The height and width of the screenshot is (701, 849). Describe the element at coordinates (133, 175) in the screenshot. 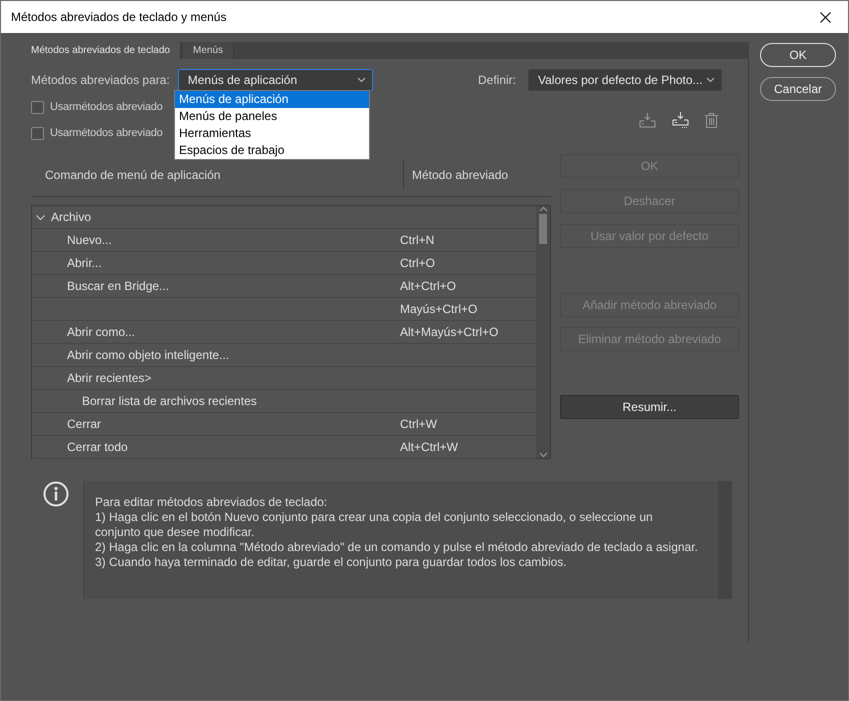

I see `column-header: Comando de menú de aplicación` at that location.